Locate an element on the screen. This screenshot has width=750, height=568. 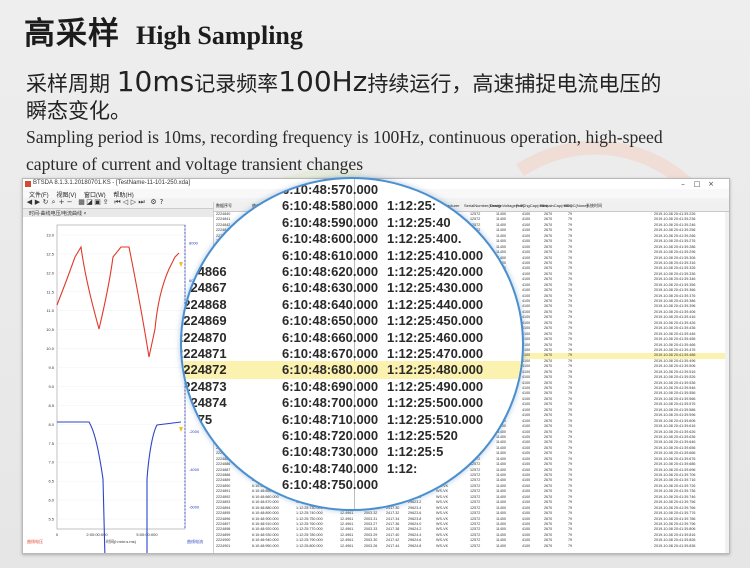
magnified-row: 2224868 6:10:48:640.000 1:12:25:440.000 is located at coordinates (352, 305).